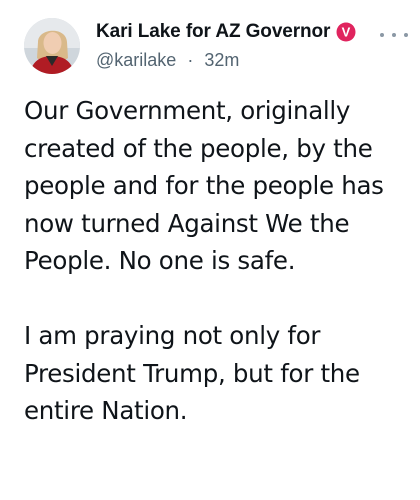  I want to click on author-avatar, so click(52, 46).